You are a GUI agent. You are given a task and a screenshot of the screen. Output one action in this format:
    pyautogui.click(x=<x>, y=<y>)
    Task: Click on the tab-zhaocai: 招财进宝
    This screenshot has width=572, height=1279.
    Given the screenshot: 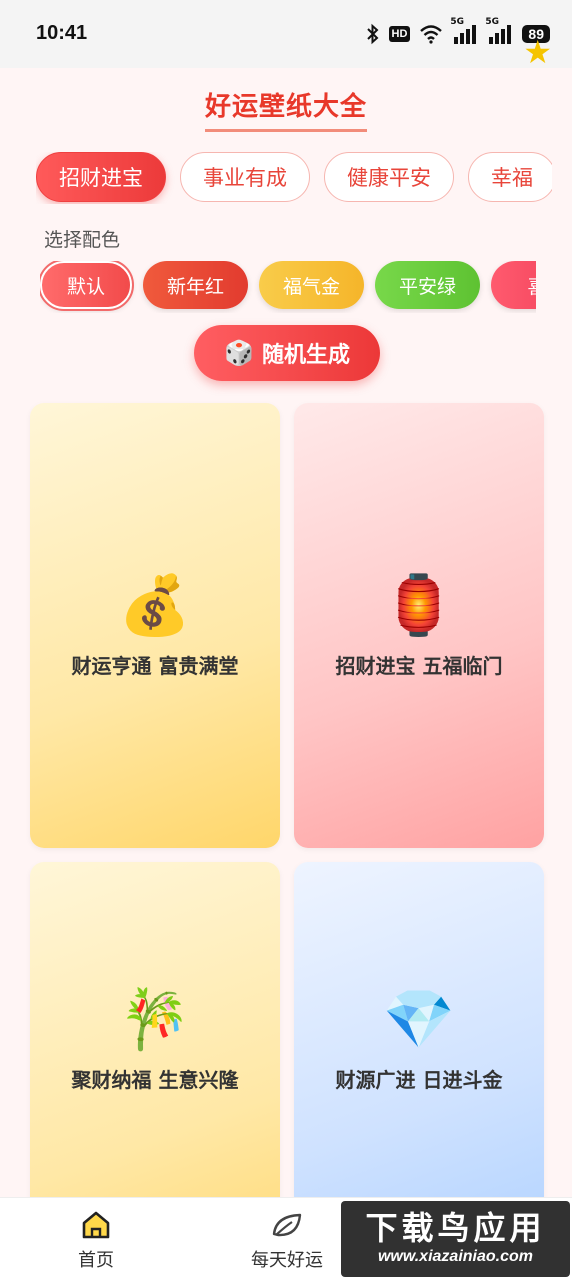 What is the action you would take?
    pyautogui.click(x=101, y=177)
    